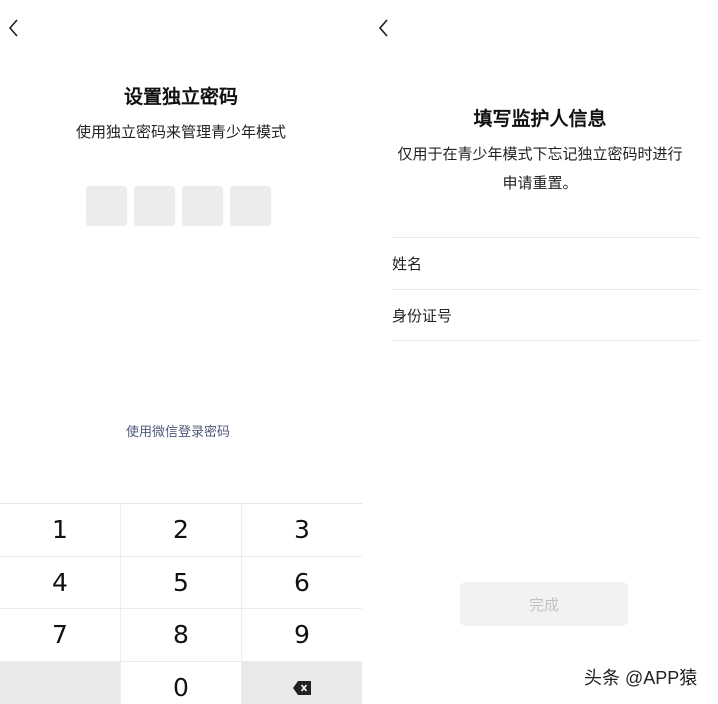 This screenshot has height=704, width=718. I want to click on watermark: 头条 @APP猿, so click(641, 678).